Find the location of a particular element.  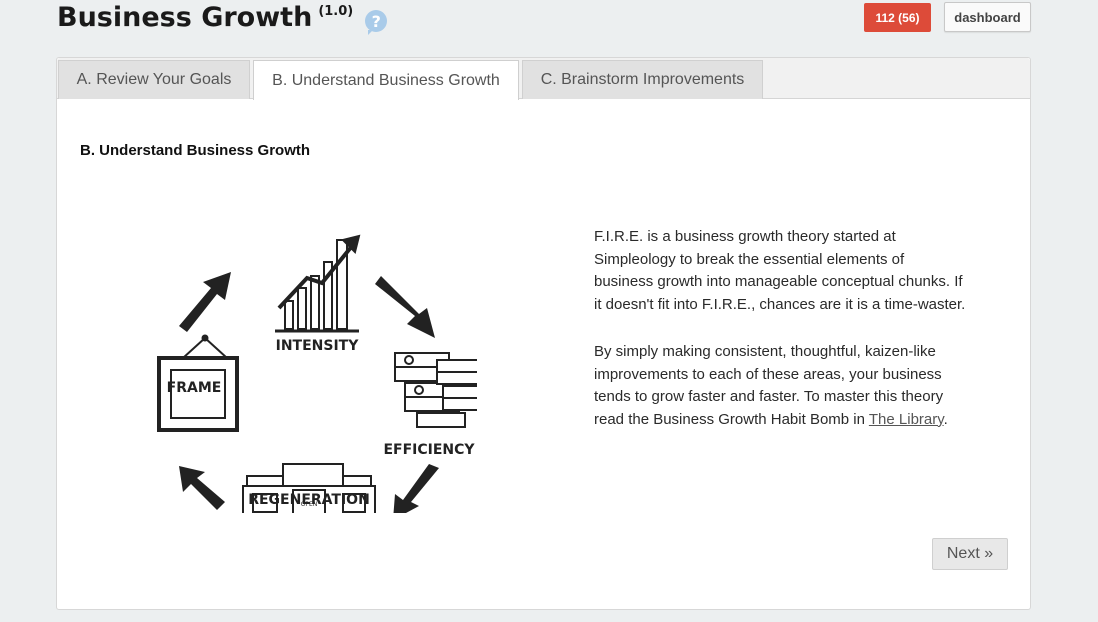

frame-label: FRAME is located at coordinates (194, 388).